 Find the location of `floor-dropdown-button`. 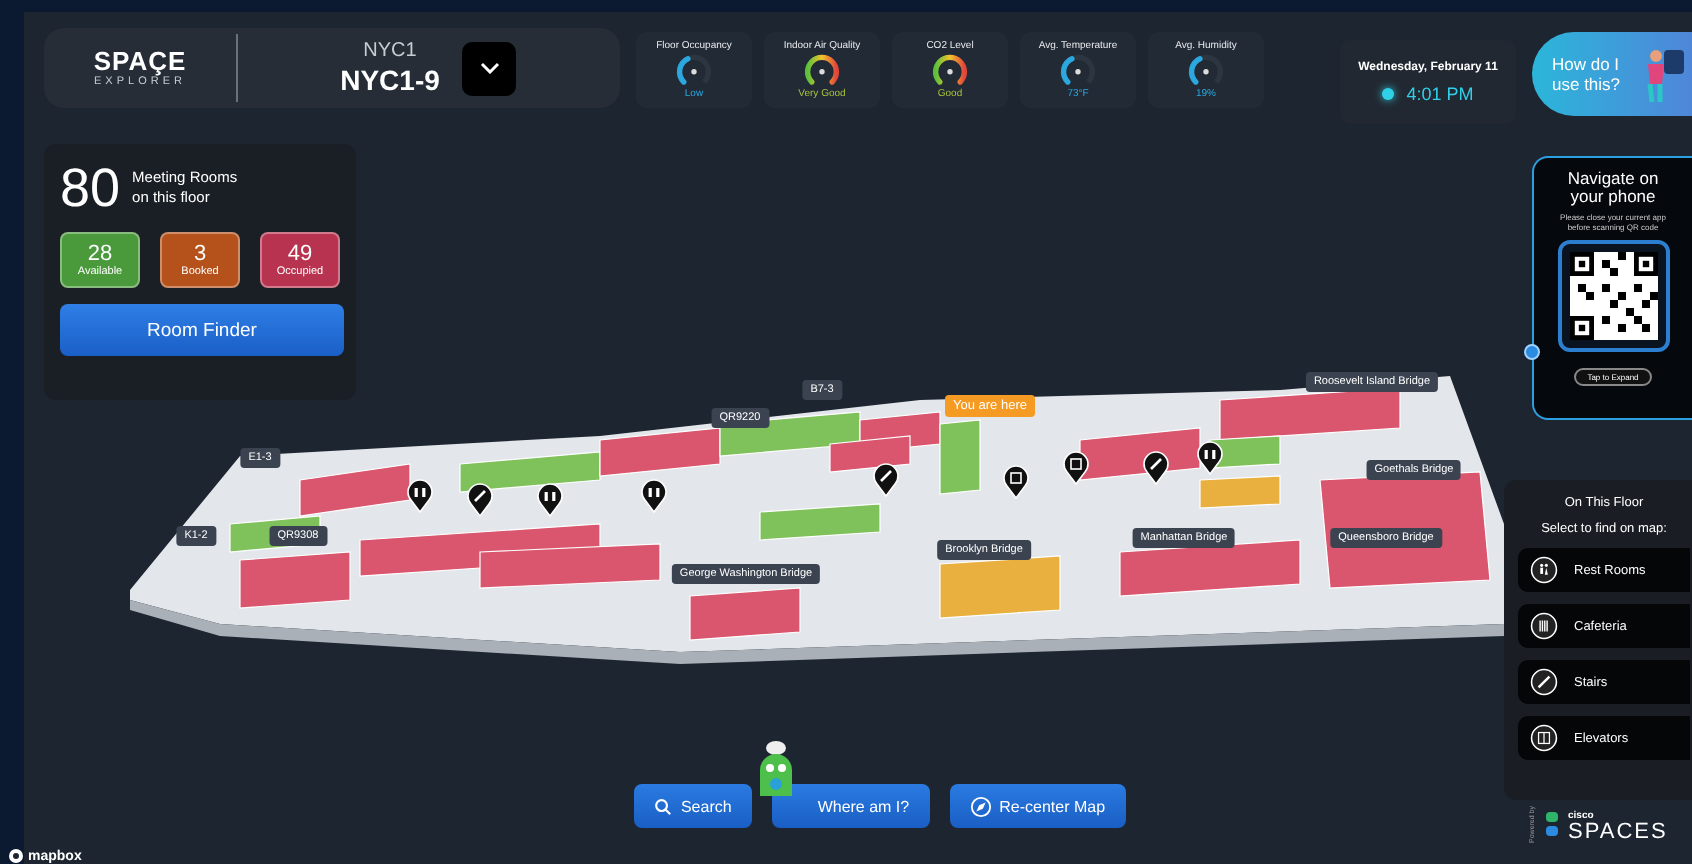

floor-dropdown-button is located at coordinates (489, 68).